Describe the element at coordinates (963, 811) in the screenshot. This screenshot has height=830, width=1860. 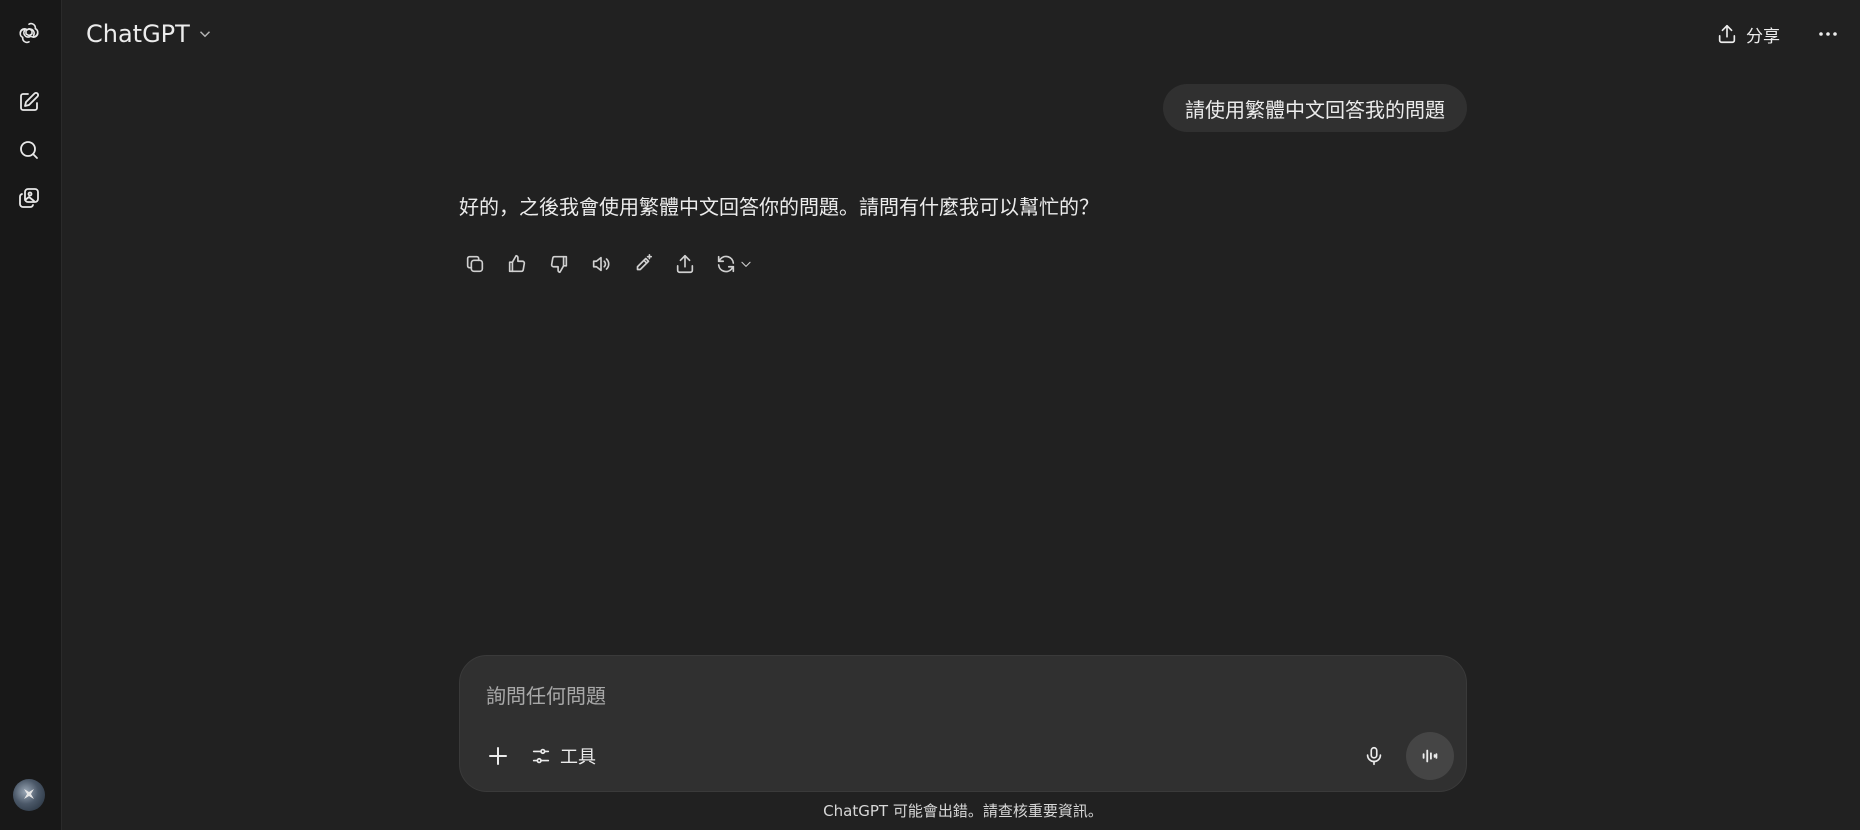
I see `disclaimer-text: ChatGPT 可能會出錯。請查核重要資訊。` at that location.